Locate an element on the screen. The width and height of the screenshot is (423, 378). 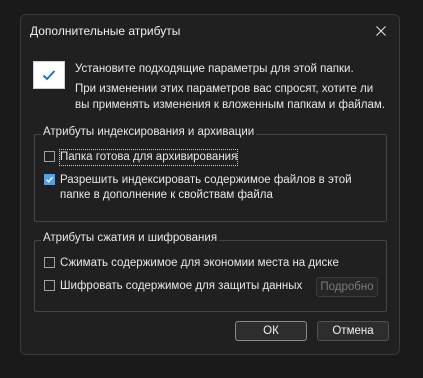
dialog-title: Дополнительные атрибуты is located at coordinates (105, 31).